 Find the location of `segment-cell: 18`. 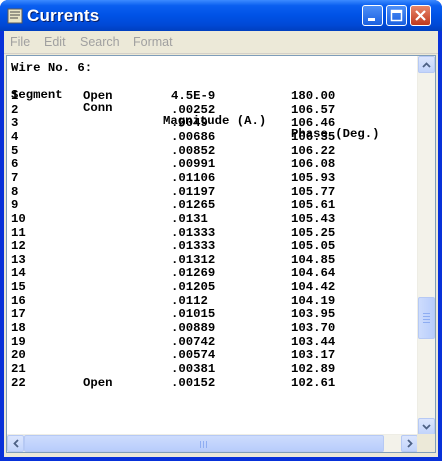

segment-cell: 18 is located at coordinates (18, 328).